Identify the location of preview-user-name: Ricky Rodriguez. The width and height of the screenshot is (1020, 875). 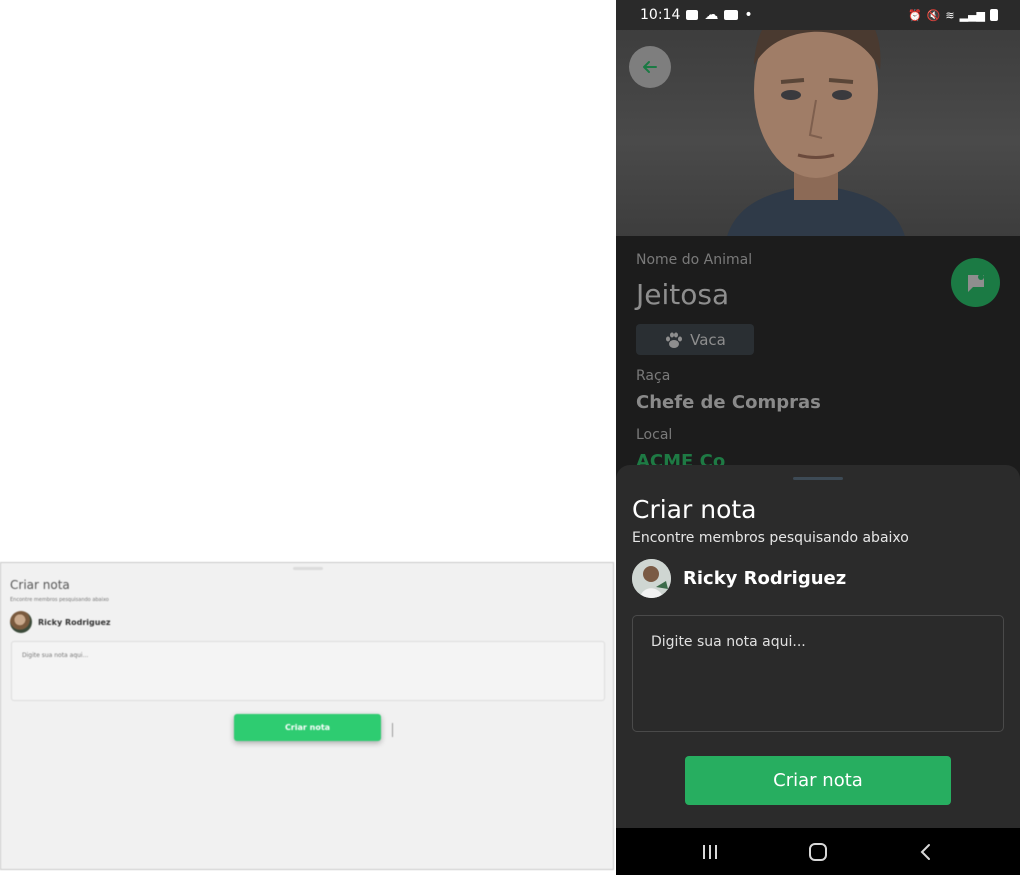
(74, 622).